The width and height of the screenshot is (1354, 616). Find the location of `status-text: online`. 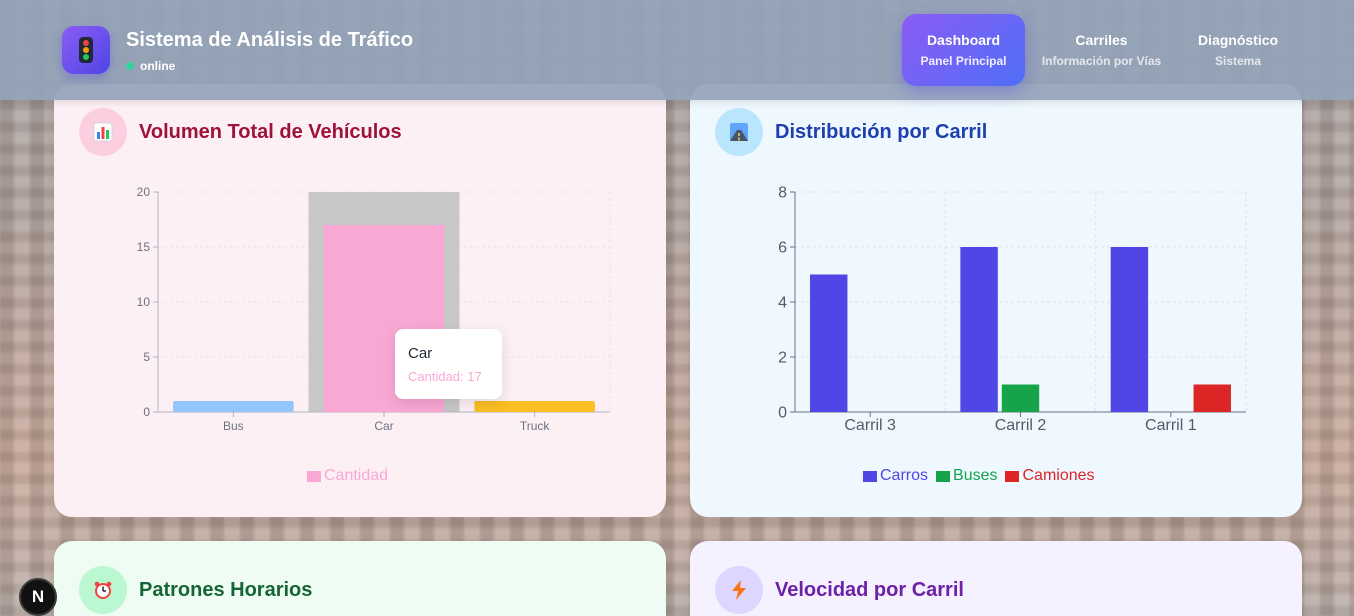

status-text: online is located at coordinates (158, 66).